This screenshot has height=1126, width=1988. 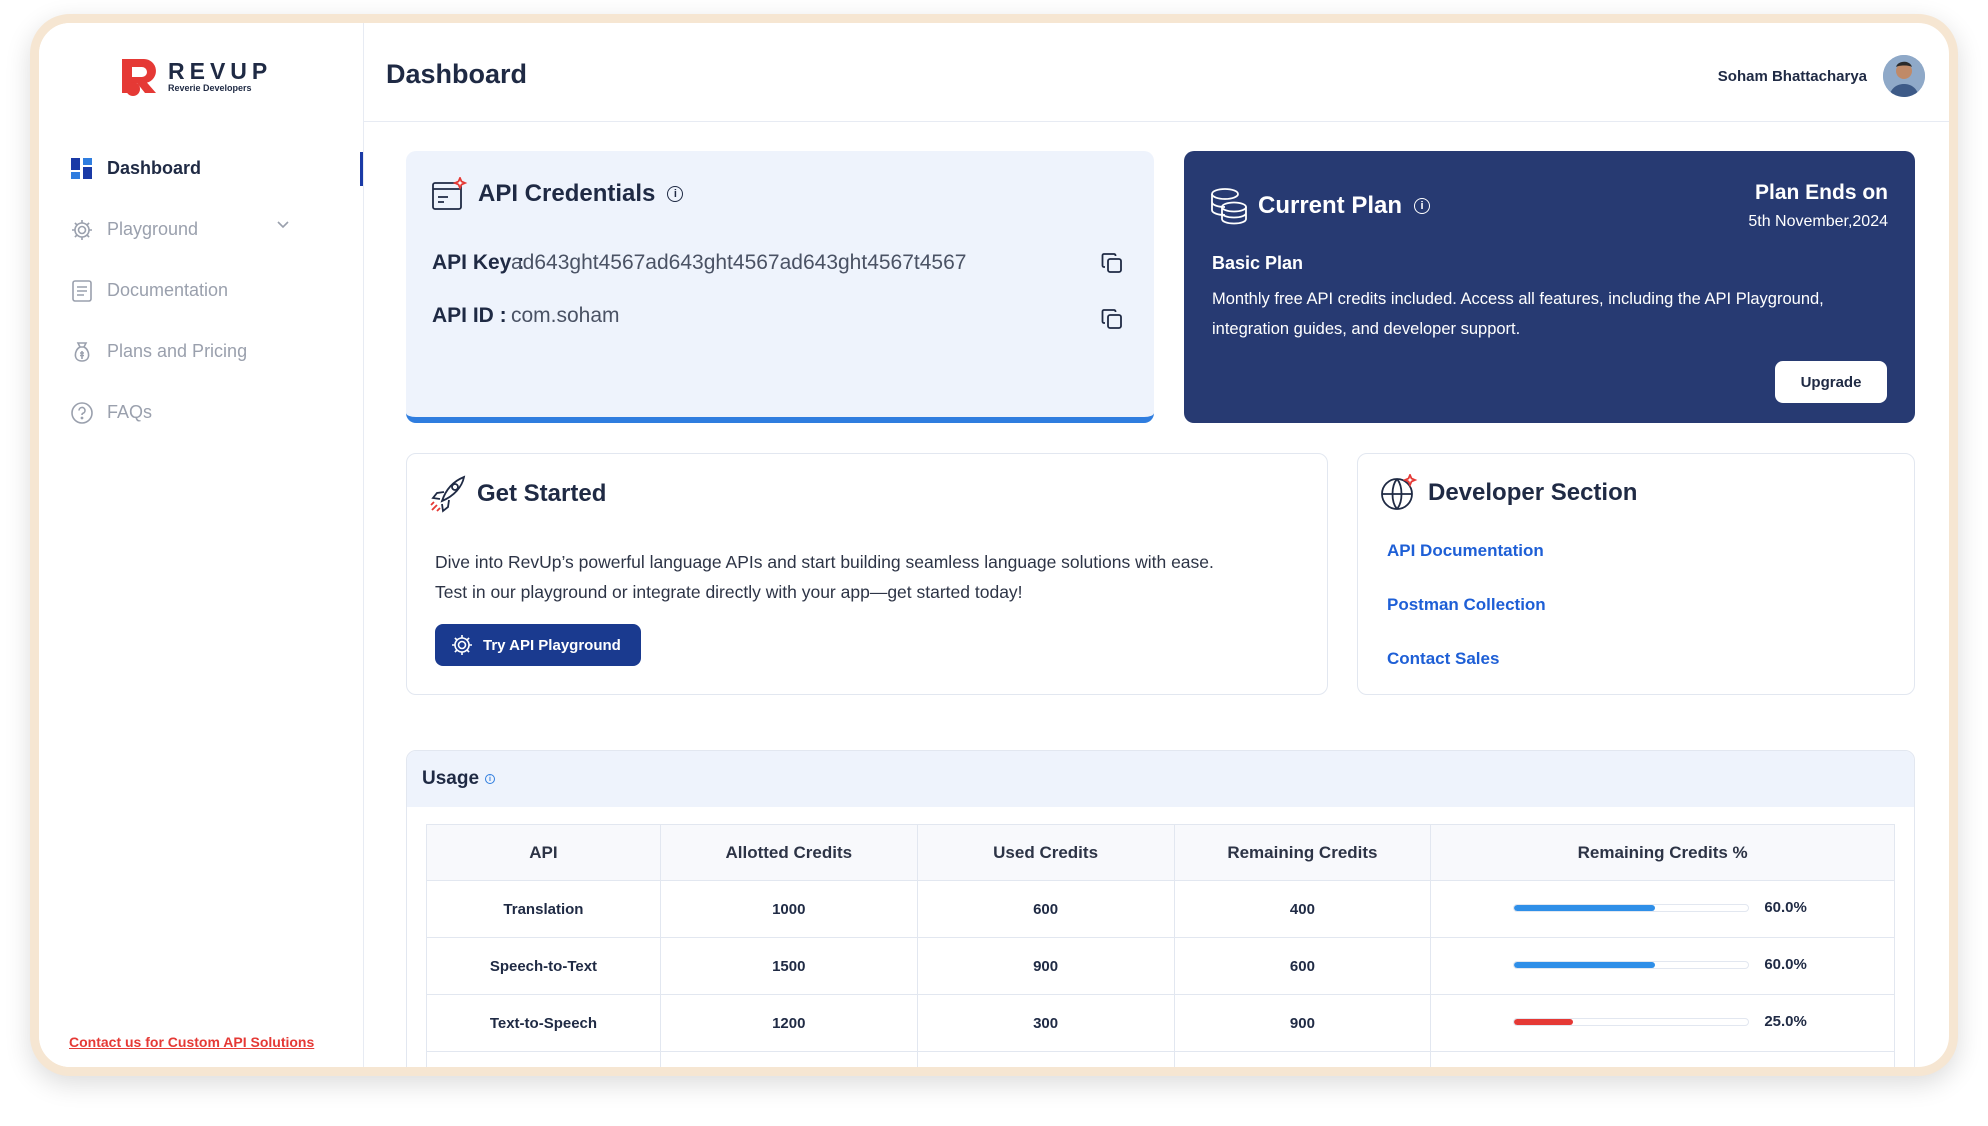 I want to click on document-icon, so click(x=82, y=291).